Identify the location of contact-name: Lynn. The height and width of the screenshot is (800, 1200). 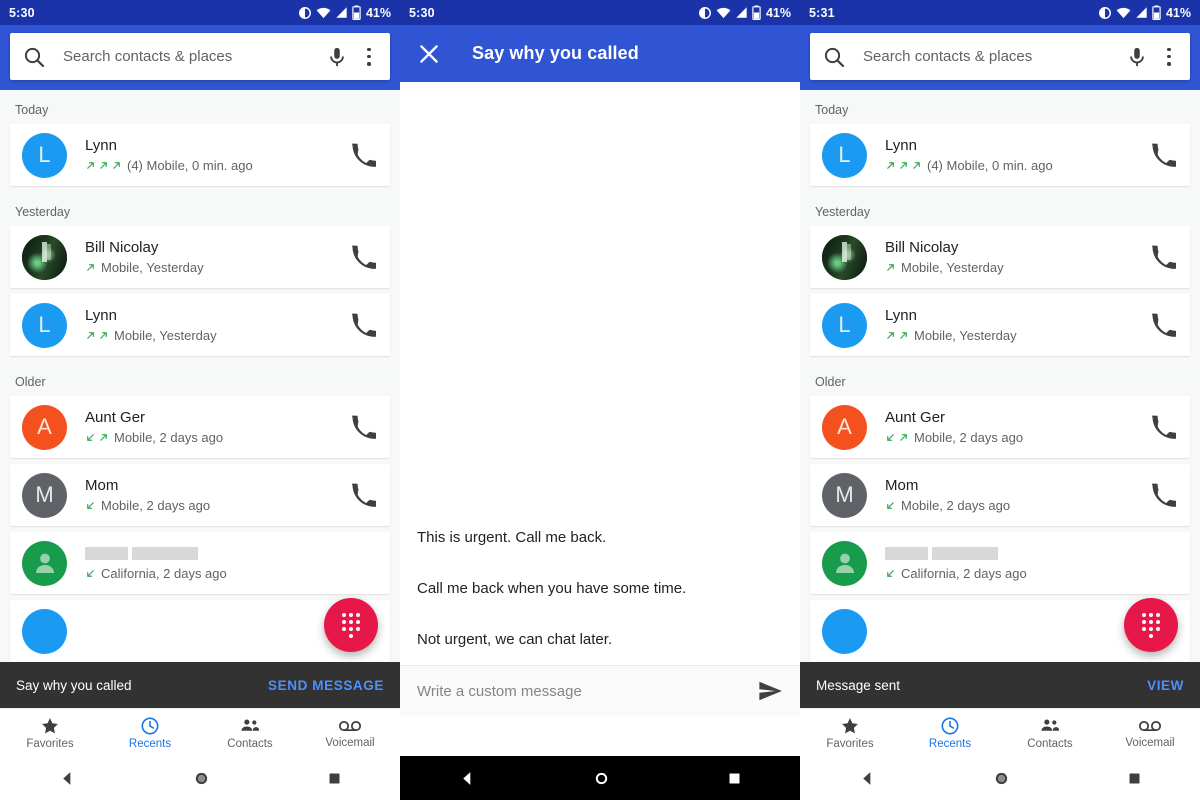
(901, 315).